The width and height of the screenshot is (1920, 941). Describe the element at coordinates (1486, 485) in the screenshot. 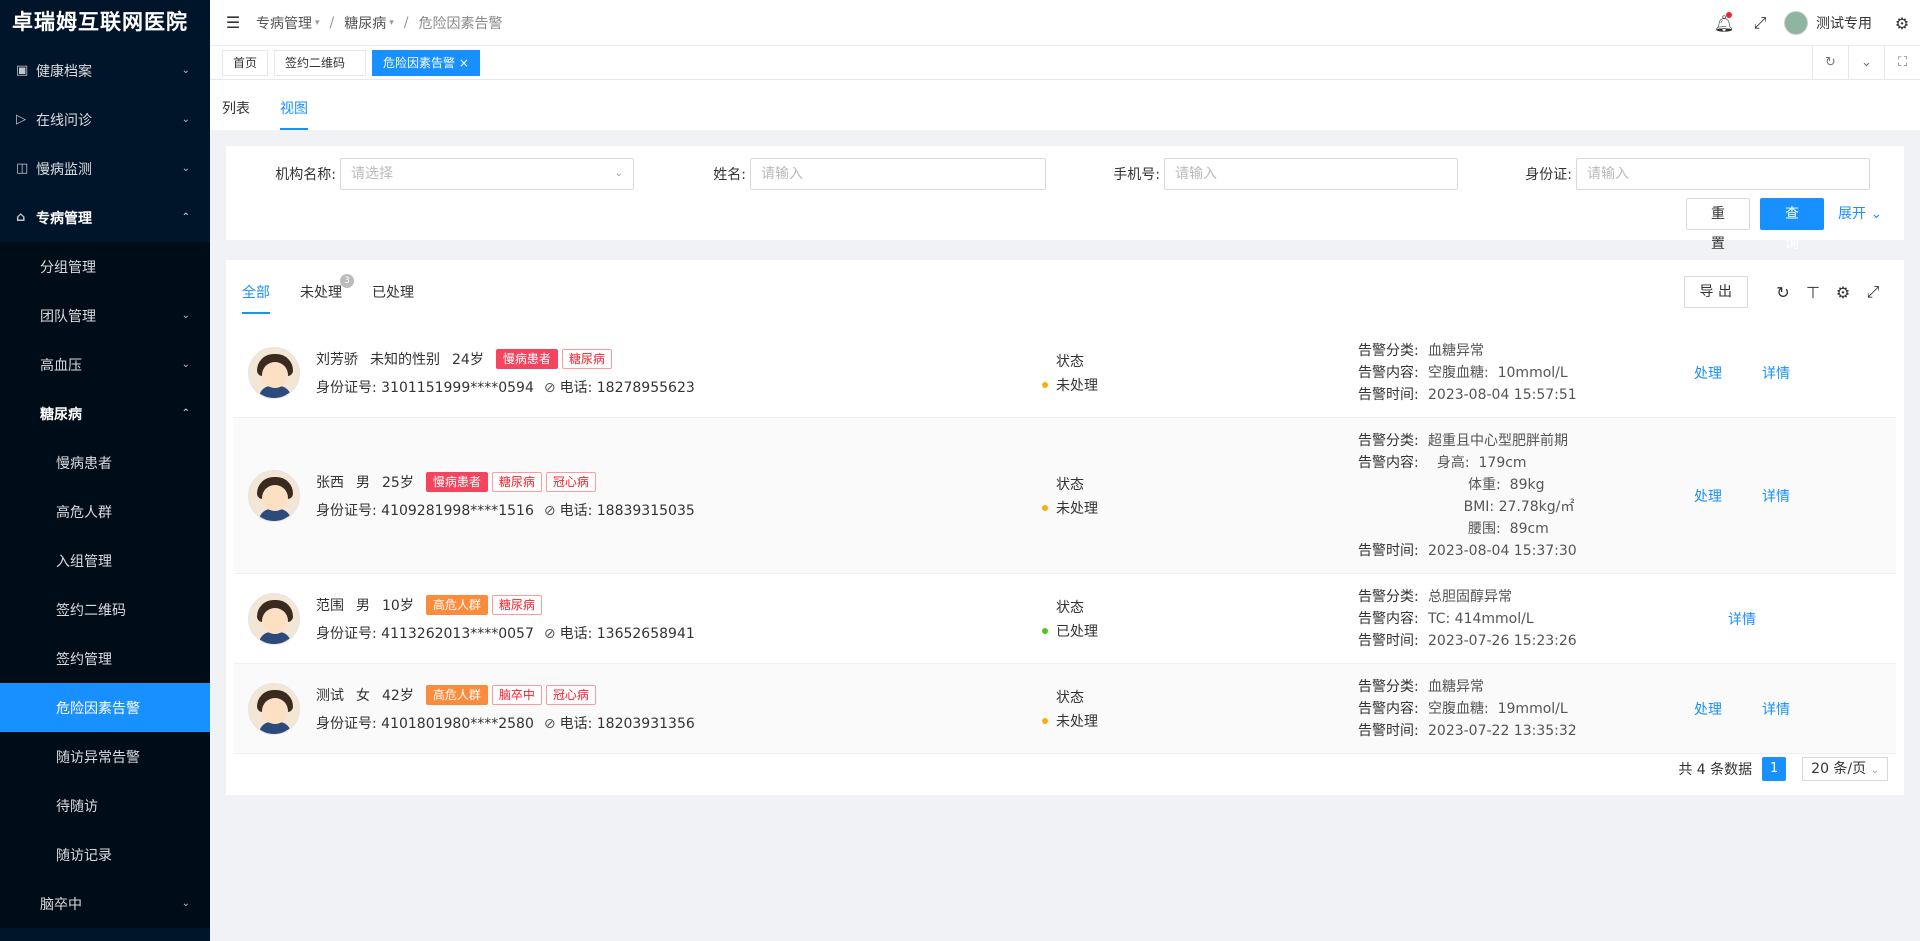

I see `alert-content: 体重: 89kg` at that location.